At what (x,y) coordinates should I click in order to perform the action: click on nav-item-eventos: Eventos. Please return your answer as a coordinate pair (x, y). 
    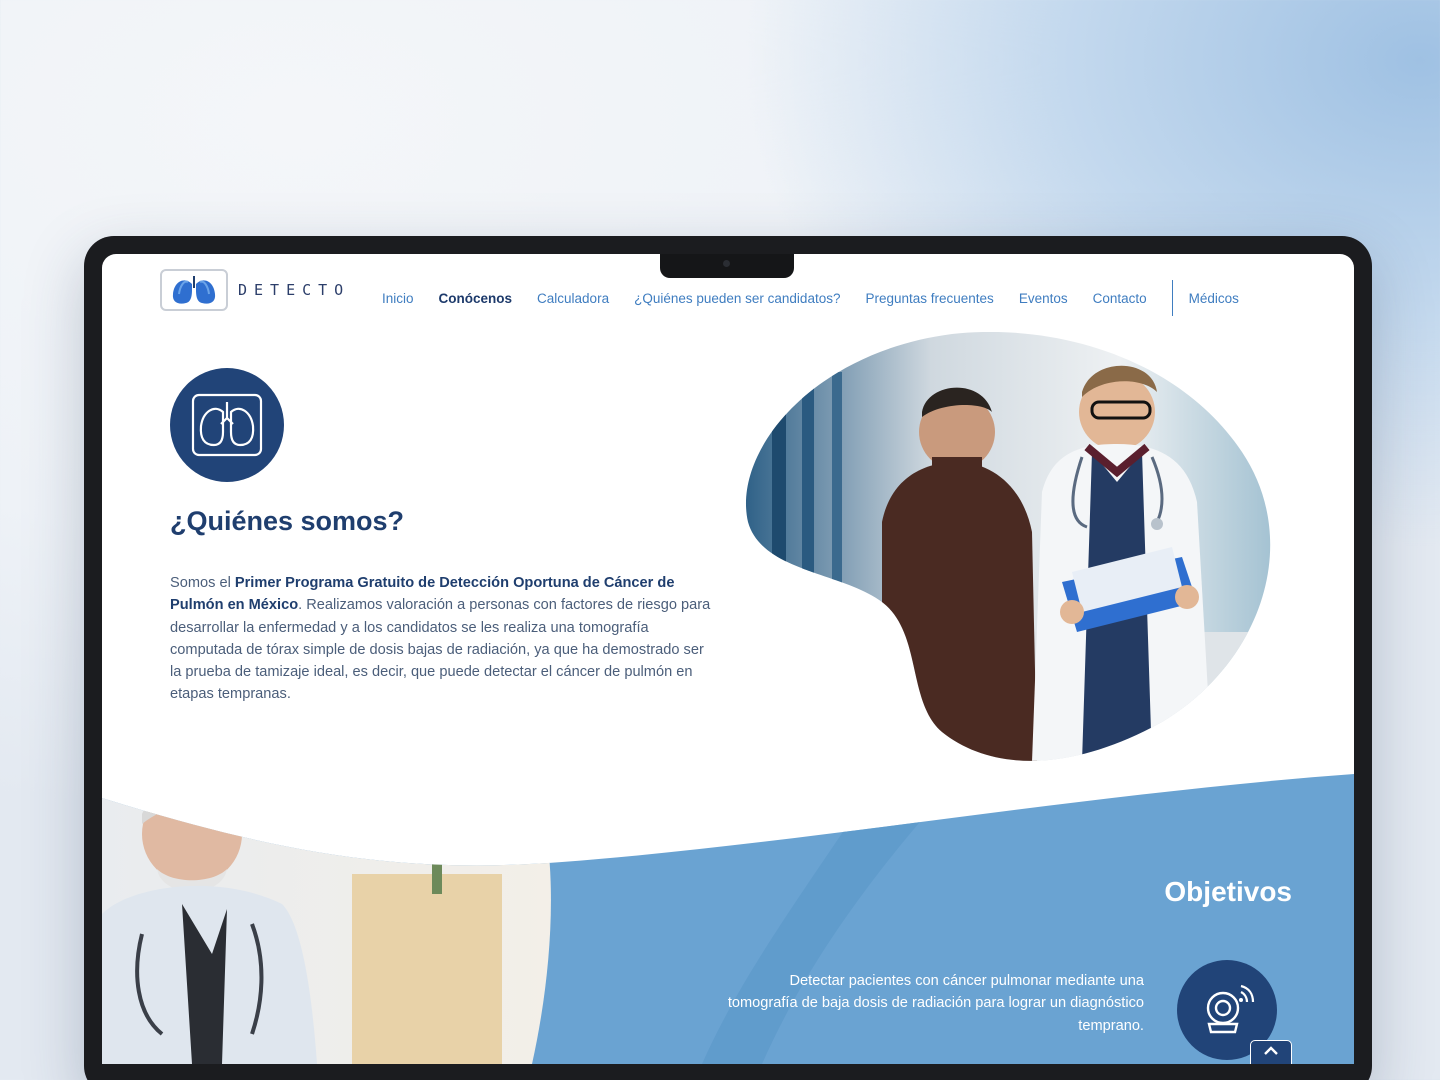
    Looking at the image, I should click on (1043, 298).